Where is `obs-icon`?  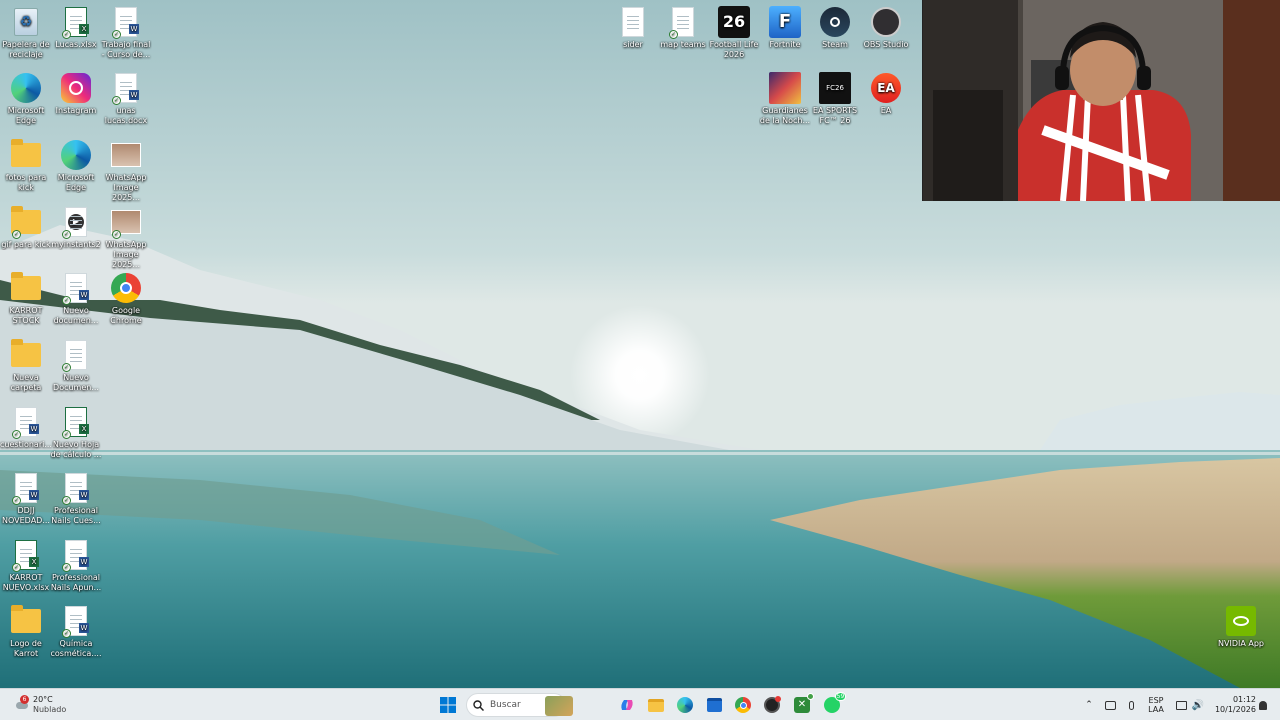 obs-icon is located at coordinates (772, 704).